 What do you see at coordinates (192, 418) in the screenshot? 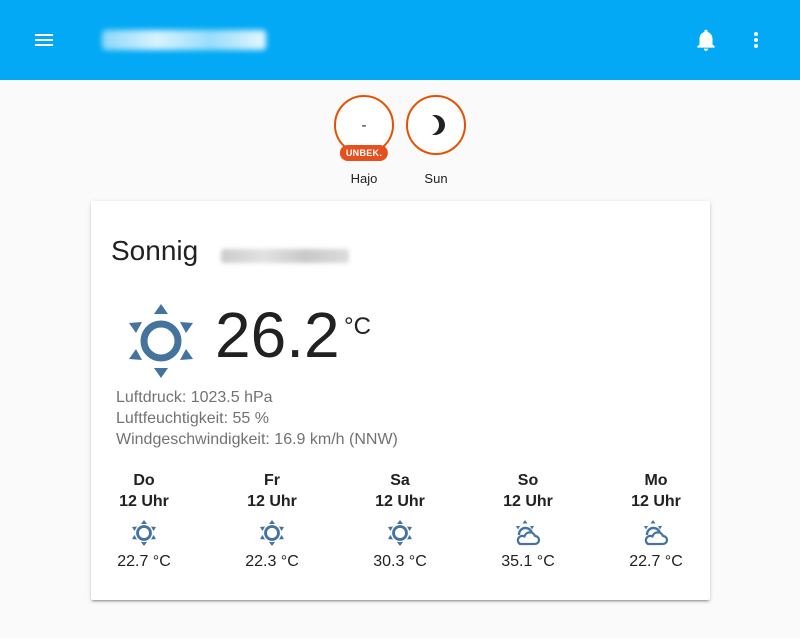
I see `attribute-humidity: Luftfeuchtigkeit: 55 %` at bounding box center [192, 418].